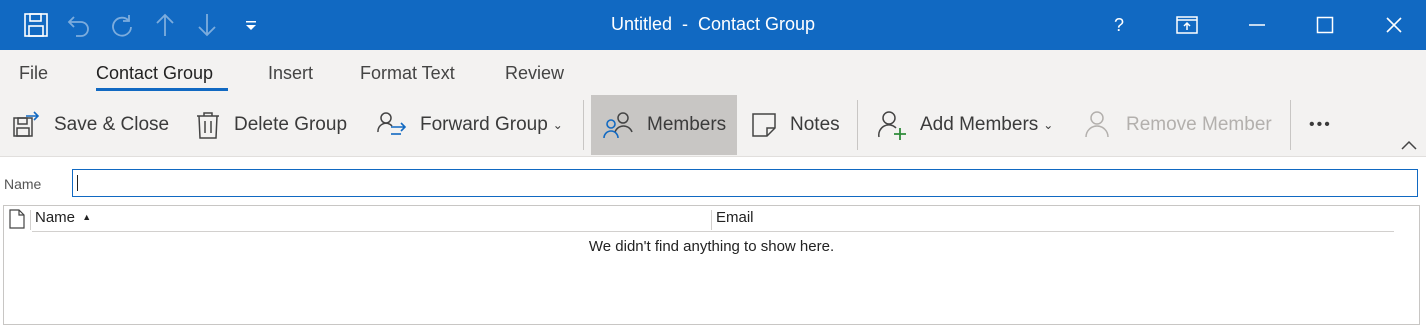  Describe the element at coordinates (77, 183) in the screenshot. I see `text-cursor` at that location.